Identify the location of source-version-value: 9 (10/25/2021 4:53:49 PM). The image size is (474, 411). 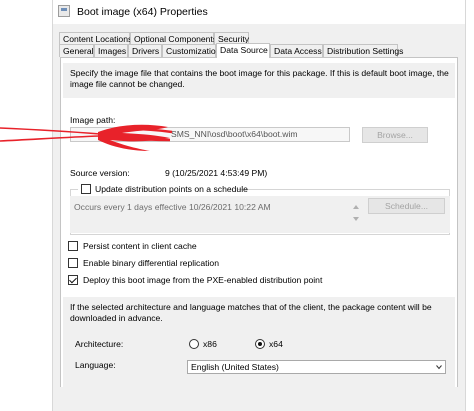
(216, 173).